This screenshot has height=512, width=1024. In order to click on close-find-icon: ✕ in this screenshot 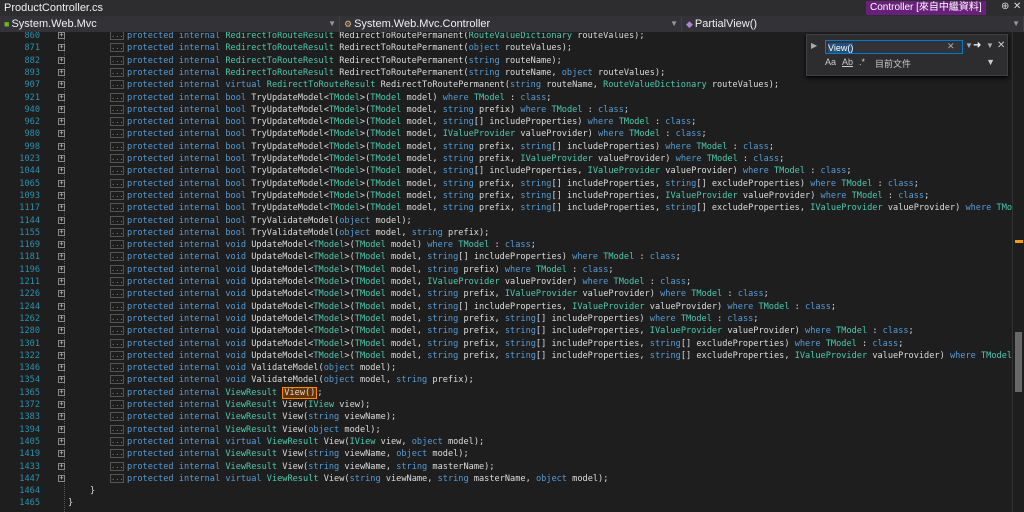, I will do `click(1001, 45)`.